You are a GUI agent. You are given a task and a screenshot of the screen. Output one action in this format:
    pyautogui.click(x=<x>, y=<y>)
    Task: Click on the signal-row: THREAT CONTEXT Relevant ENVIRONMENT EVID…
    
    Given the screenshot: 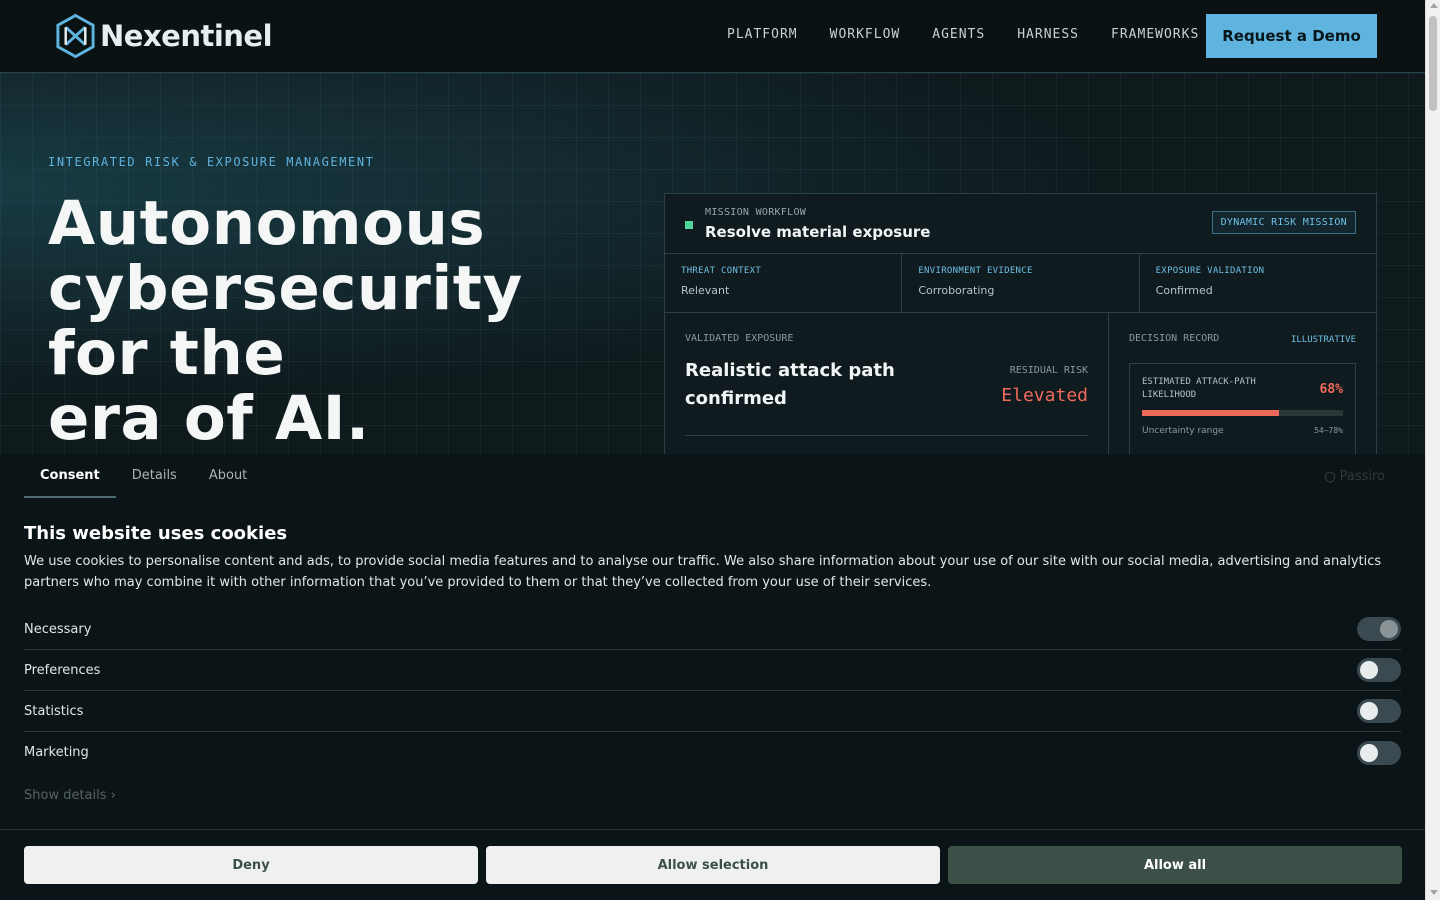 What is the action you would take?
    pyautogui.click(x=1020, y=283)
    